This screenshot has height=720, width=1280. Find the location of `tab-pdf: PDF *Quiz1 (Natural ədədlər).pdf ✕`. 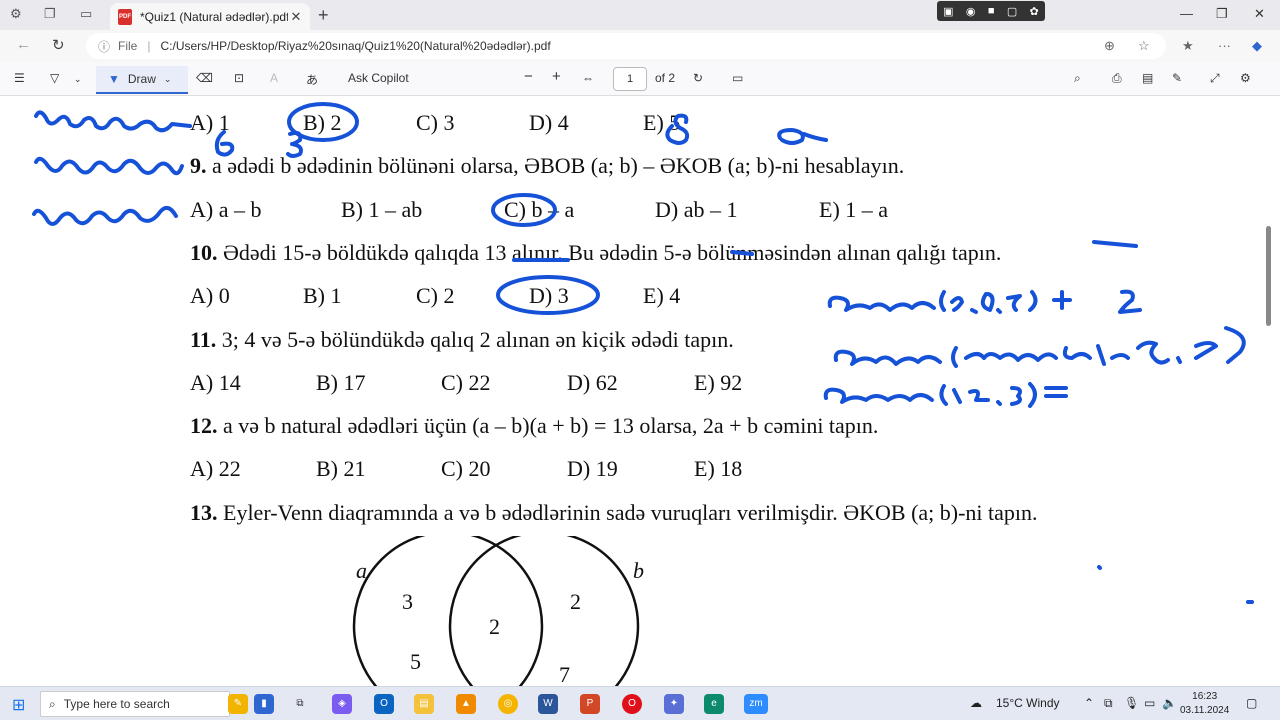

tab-pdf: PDF *Quiz1 (Natural ədədlər).pdf ✕ is located at coordinates (210, 16).